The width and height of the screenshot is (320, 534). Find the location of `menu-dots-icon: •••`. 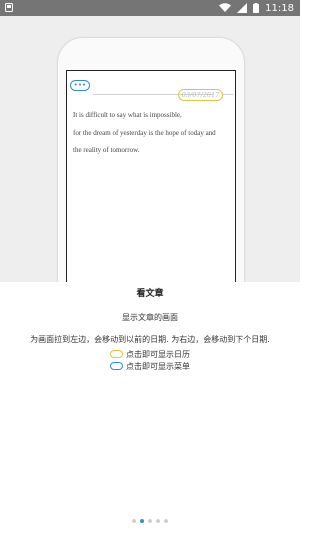

menu-dots-icon: ••• is located at coordinates (80, 85).